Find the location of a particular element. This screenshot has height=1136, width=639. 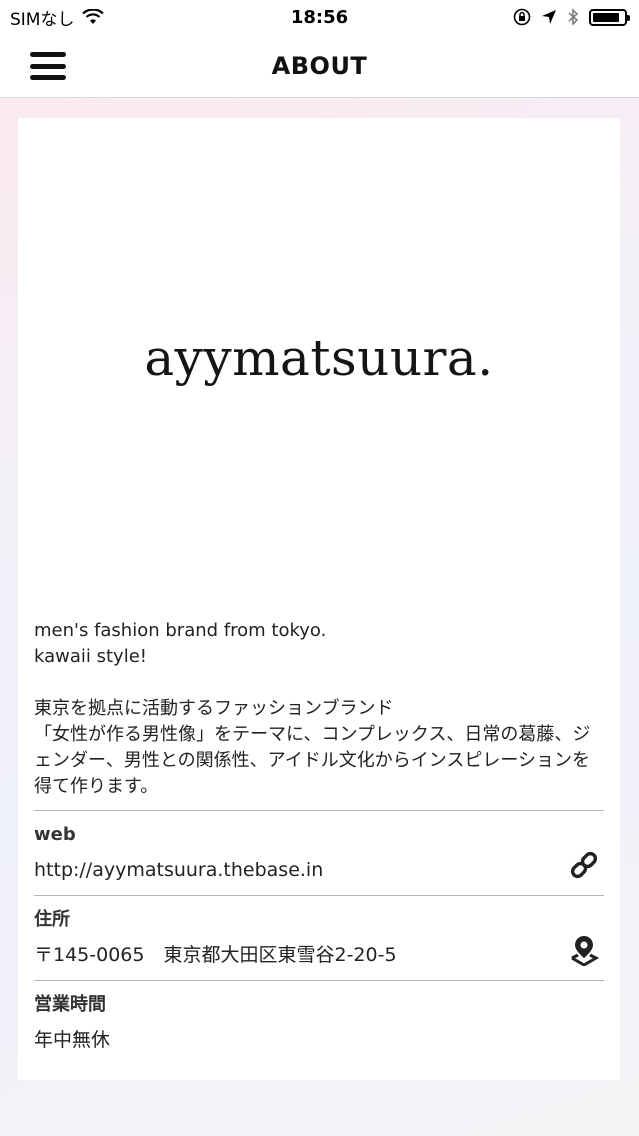

status-bar: SIMなし 18:56 is located at coordinates (319, 17).